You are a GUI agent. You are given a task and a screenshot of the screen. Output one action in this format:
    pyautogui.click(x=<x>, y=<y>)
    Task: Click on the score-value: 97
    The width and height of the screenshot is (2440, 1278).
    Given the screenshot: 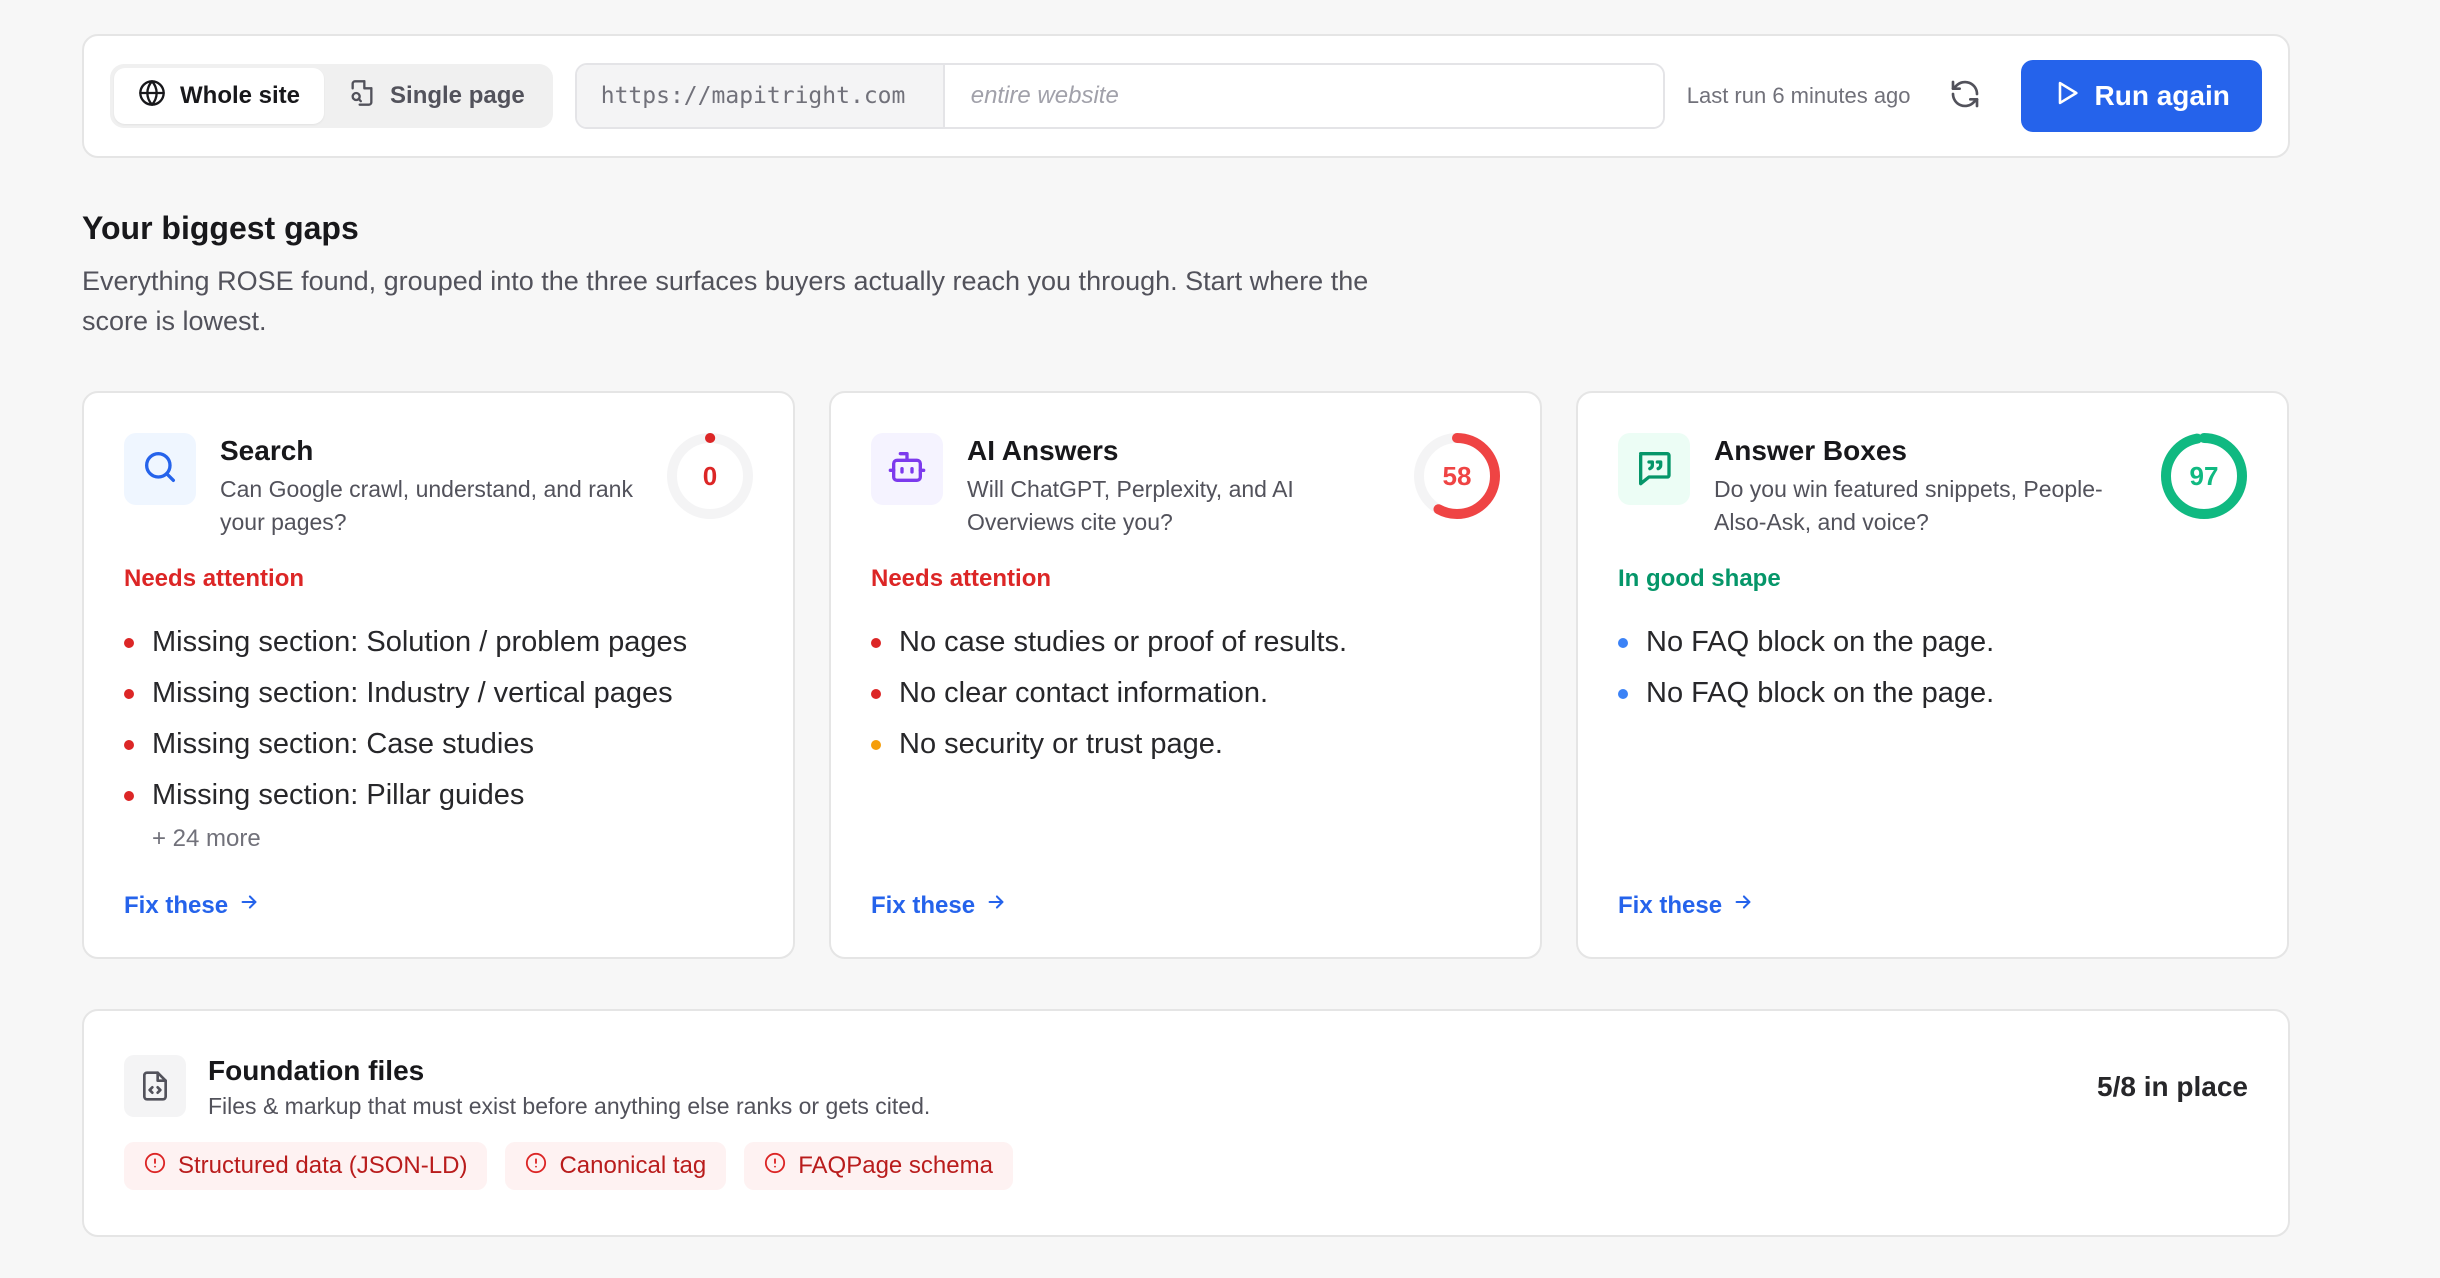 What is the action you would take?
    pyautogui.click(x=2204, y=475)
    